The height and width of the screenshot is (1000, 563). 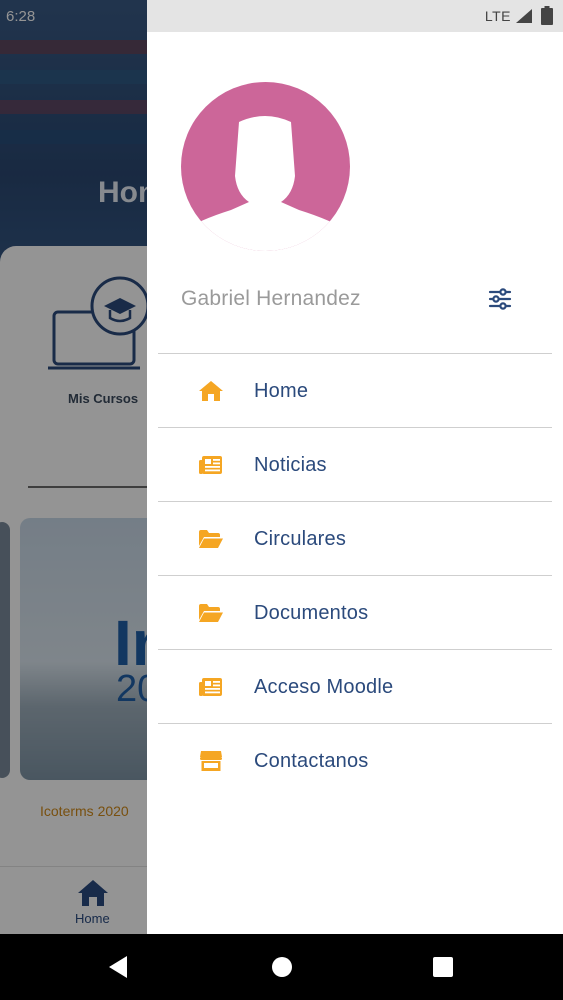 I want to click on user-silhouette-icon, so click(x=265, y=183).